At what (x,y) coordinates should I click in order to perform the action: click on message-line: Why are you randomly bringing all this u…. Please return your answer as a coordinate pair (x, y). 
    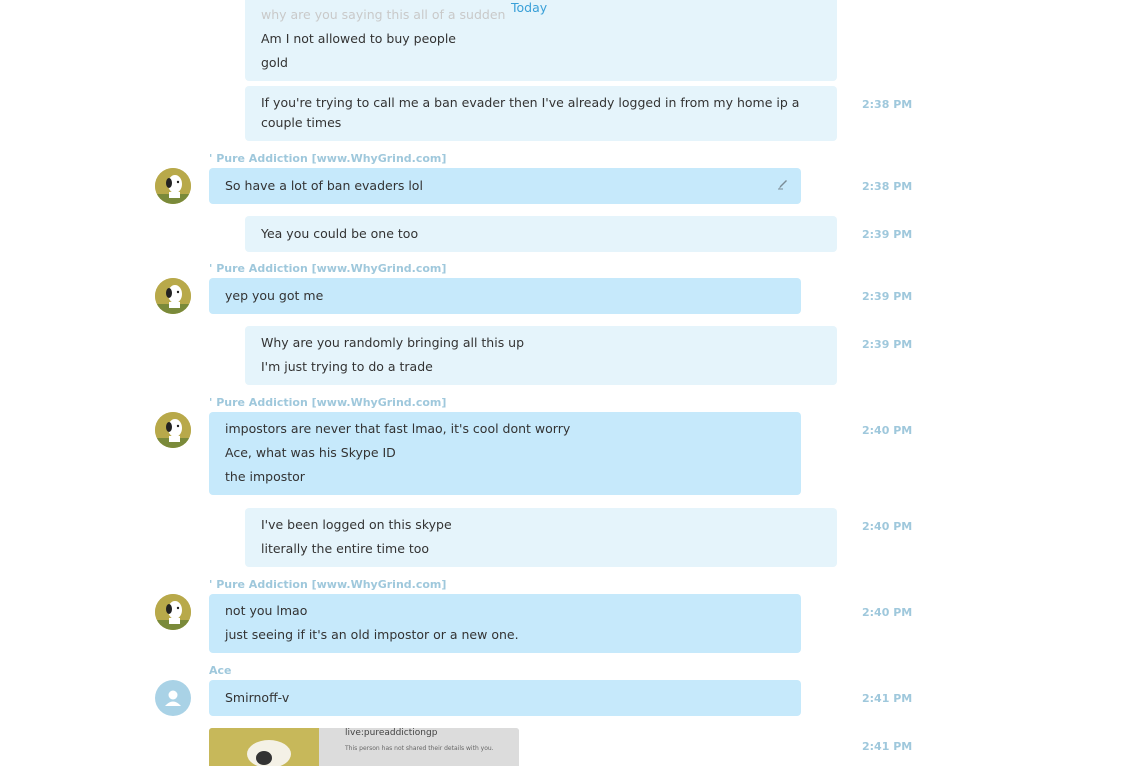
    Looking at the image, I should click on (393, 342).